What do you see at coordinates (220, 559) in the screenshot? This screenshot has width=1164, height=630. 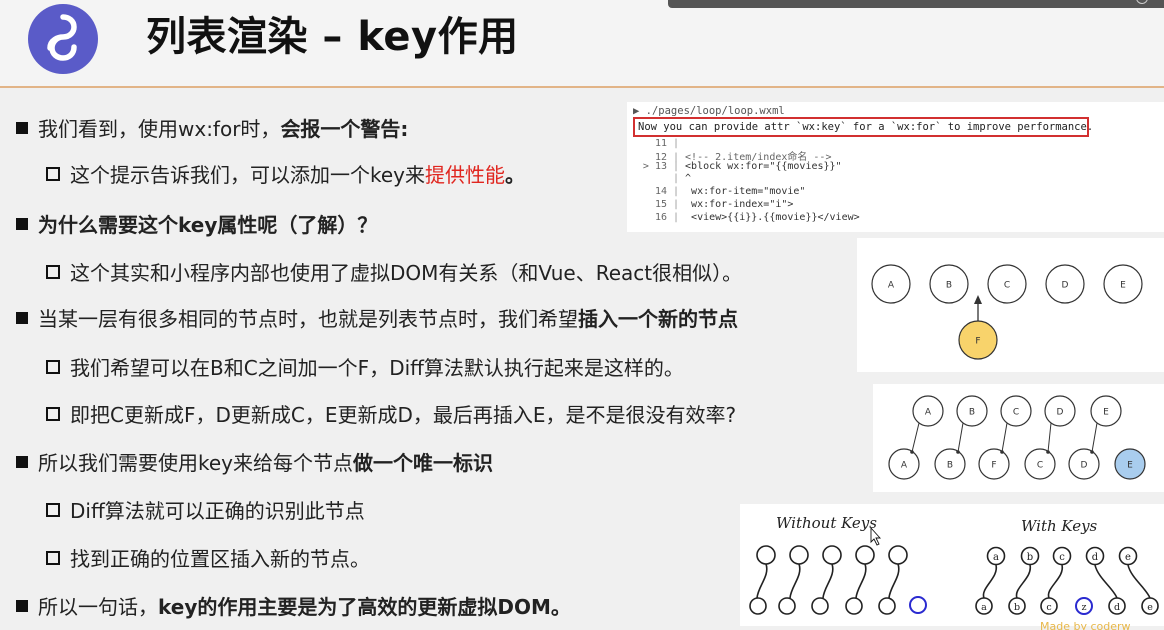 I see `bullet-text: 找到正确的位置区插入新的节点。` at bounding box center [220, 559].